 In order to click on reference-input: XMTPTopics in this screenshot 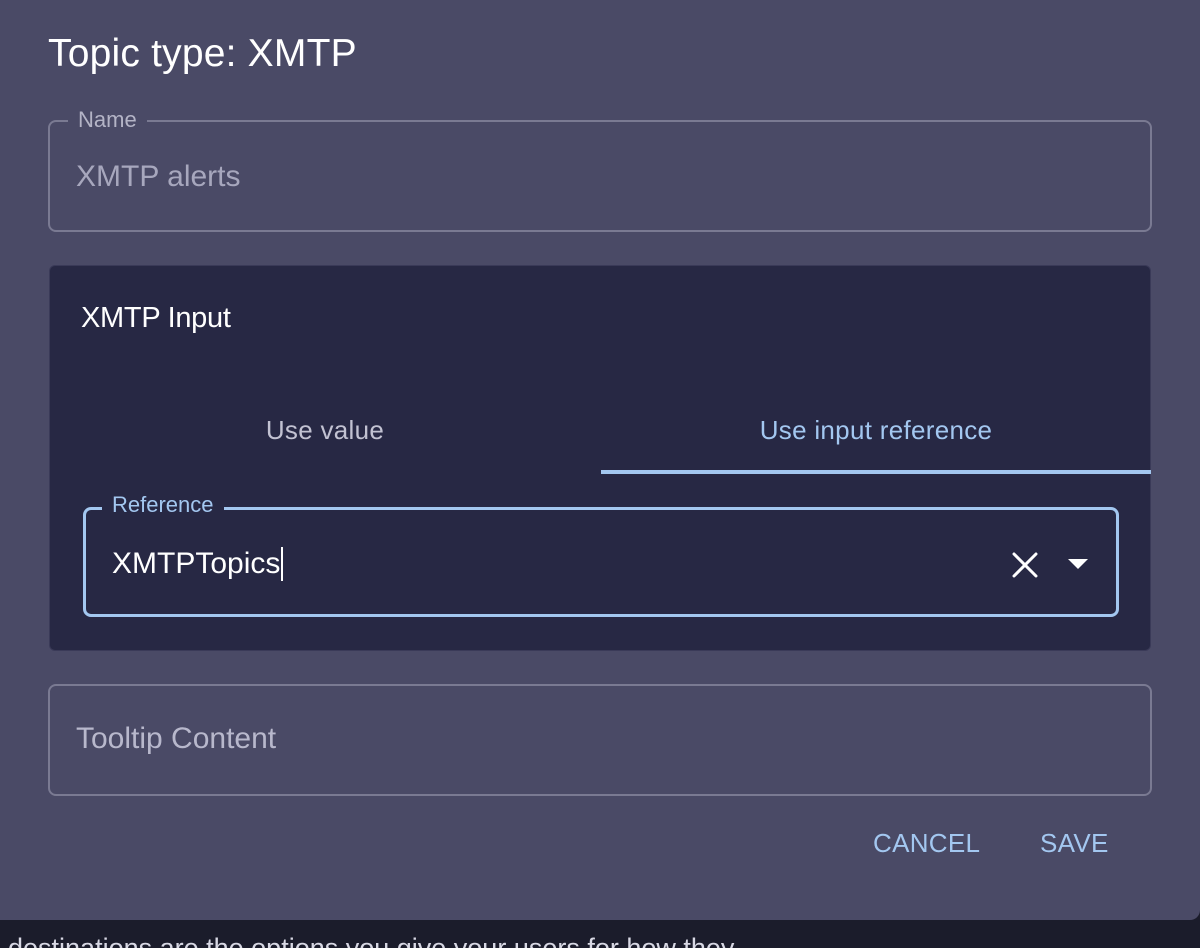, I will do `click(552, 564)`.